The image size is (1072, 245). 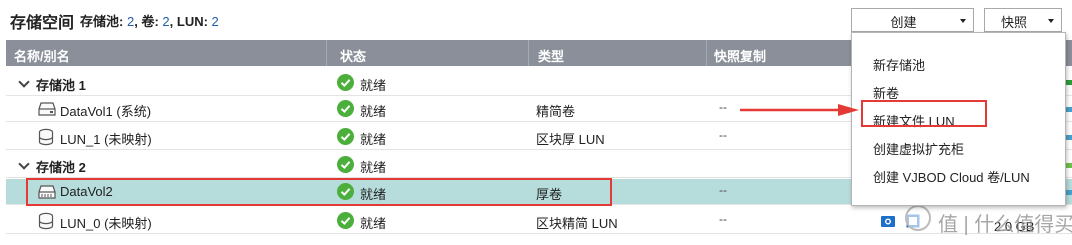 What do you see at coordinates (919, 149) in the screenshot?
I see `menu-item-label: 创建虚拟扩充柜` at bounding box center [919, 149].